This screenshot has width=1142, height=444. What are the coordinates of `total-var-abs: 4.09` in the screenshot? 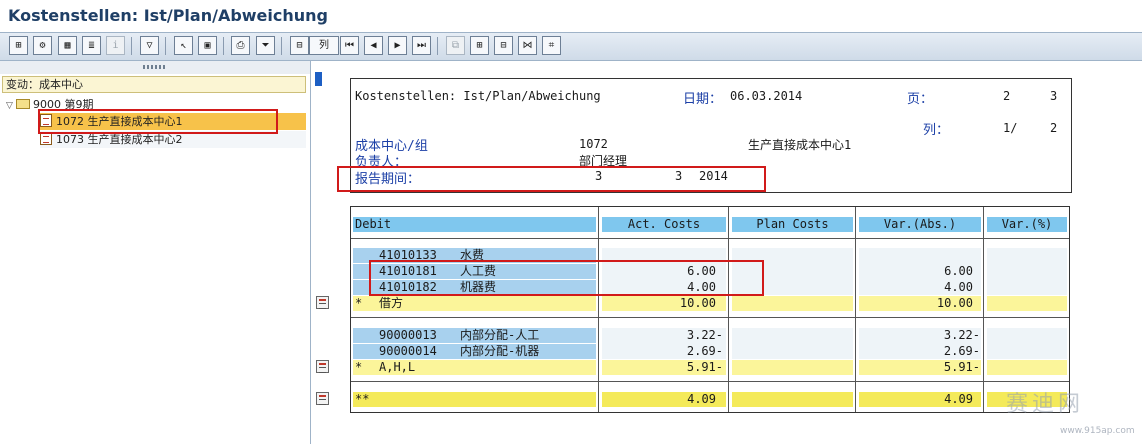 It's located at (958, 399).